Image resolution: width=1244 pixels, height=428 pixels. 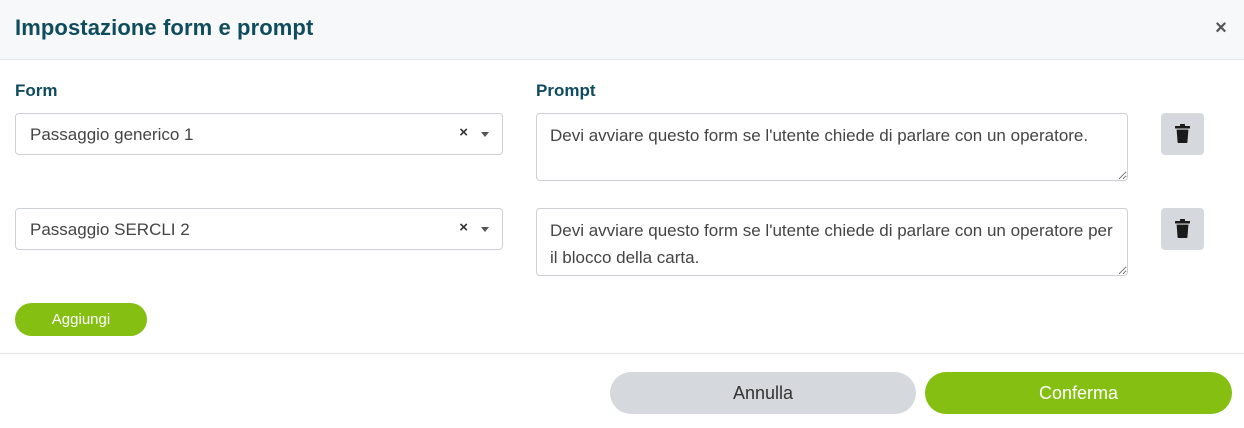 What do you see at coordinates (622, 353) in the screenshot?
I see `footer-divider` at bounding box center [622, 353].